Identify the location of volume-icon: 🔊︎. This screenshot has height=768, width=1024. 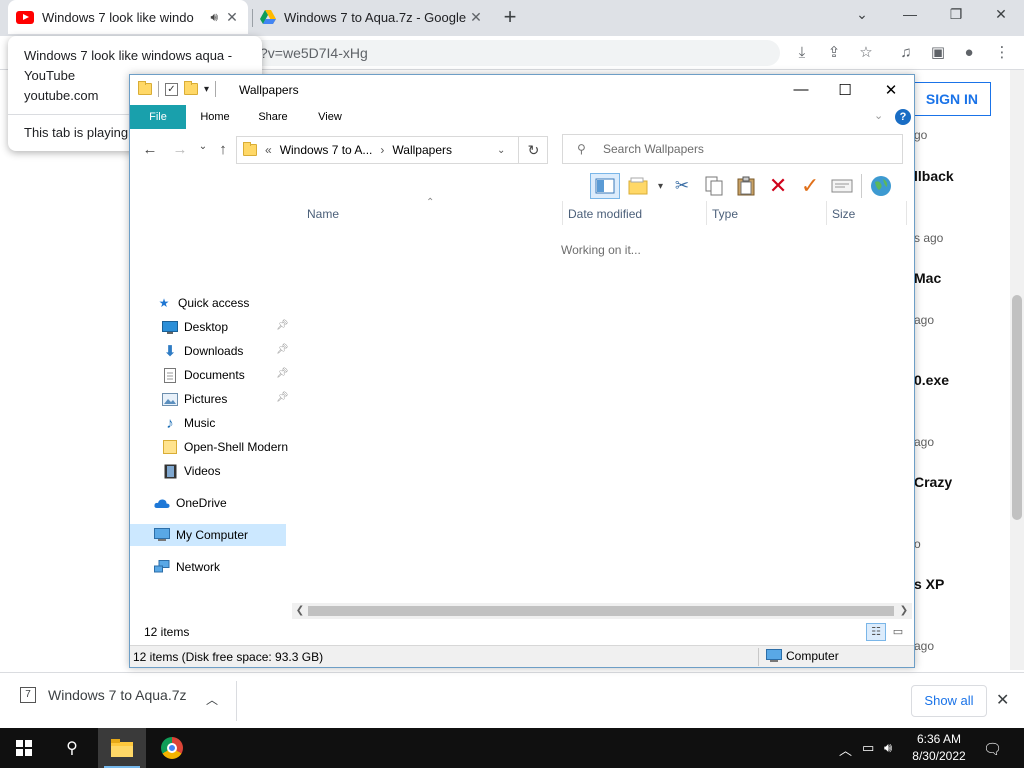
(888, 748).